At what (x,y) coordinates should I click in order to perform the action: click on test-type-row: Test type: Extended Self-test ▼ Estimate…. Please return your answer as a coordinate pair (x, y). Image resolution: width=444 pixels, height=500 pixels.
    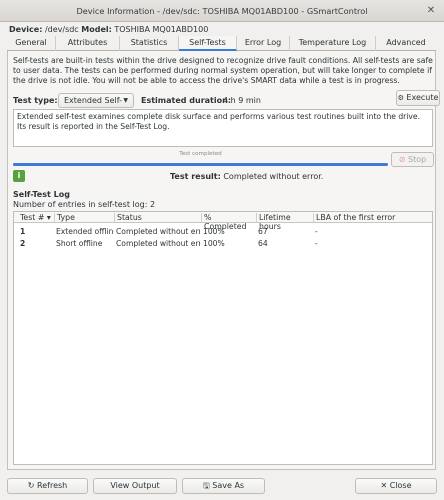
    Looking at the image, I should click on (226, 104).